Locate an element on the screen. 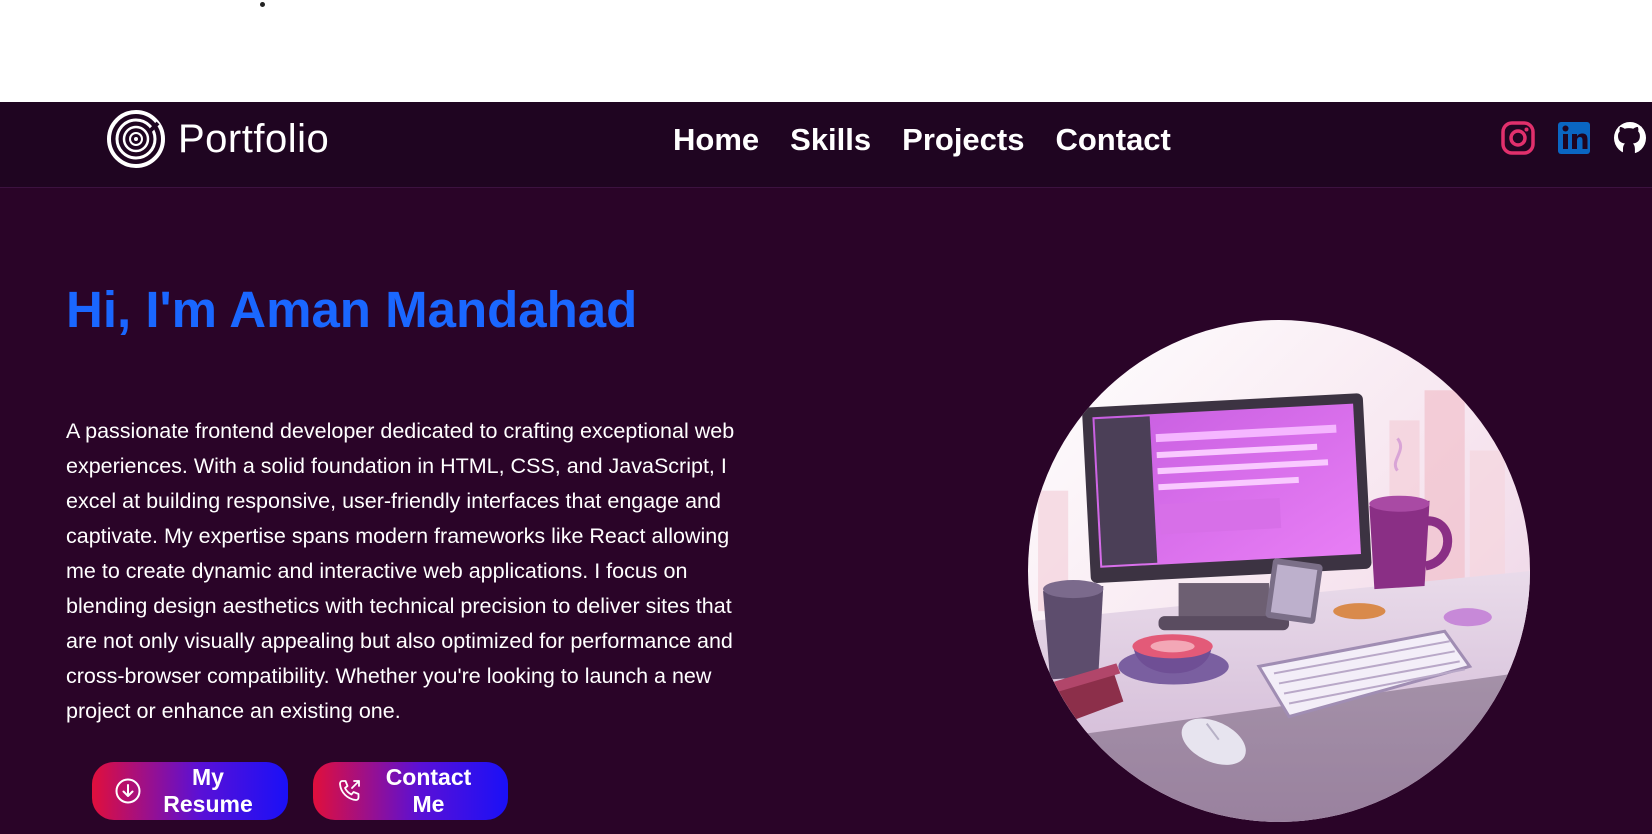 Image resolution: width=1652 pixels, height=834 pixels. stray-dot is located at coordinates (262, 4).